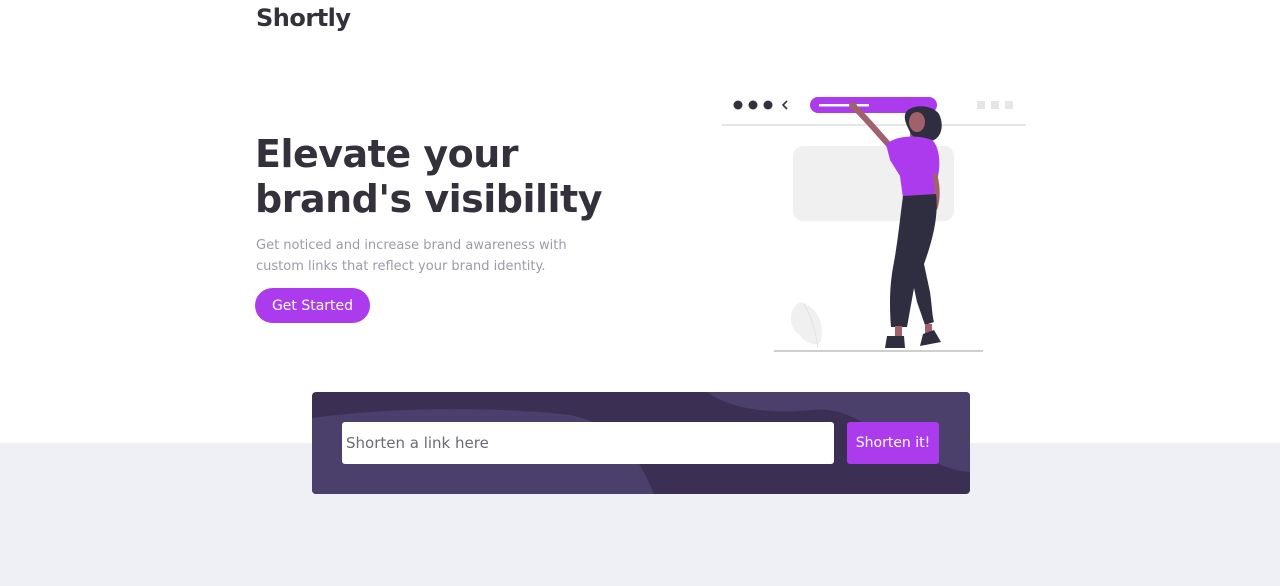 Image resolution: width=1280 pixels, height=586 pixels. Describe the element at coordinates (428, 176) in the screenshot. I see `hero-title: Elevate your brand's visibility` at that location.